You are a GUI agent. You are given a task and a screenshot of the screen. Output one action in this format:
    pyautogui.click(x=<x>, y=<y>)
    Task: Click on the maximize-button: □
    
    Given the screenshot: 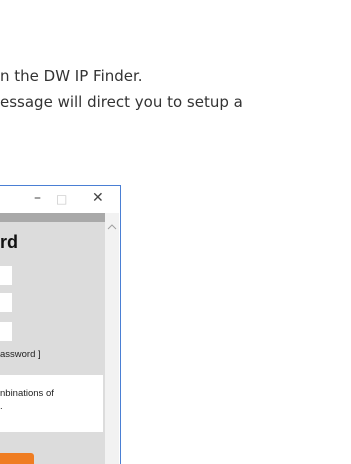 What is the action you would take?
    pyautogui.click(x=61, y=199)
    